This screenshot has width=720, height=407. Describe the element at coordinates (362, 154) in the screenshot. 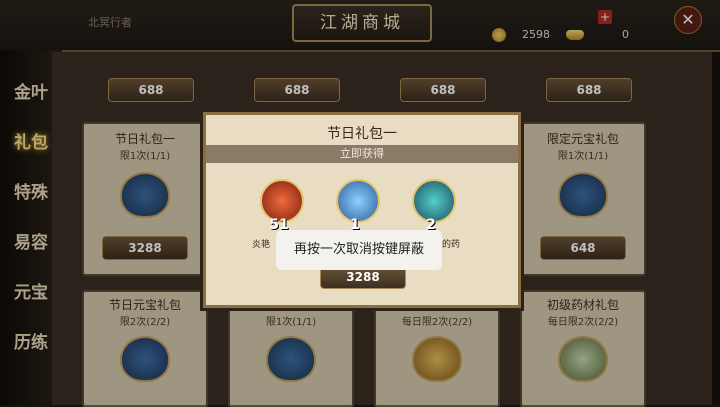

I see `popup-subtitle: 立即获得` at that location.